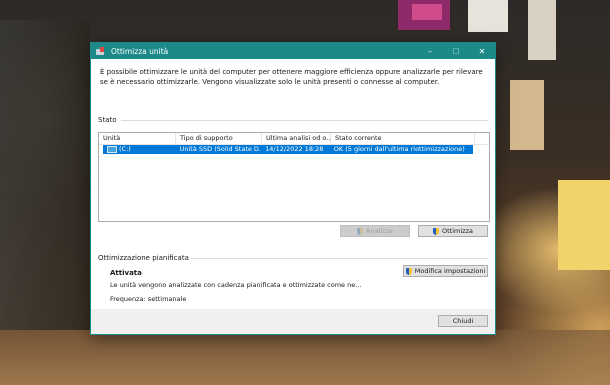 The height and width of the screenshot is (385, 610). Describe the element at coordinates (140, 51) in the screenshot. I see `window-title: Ottimizza unità` at that location.